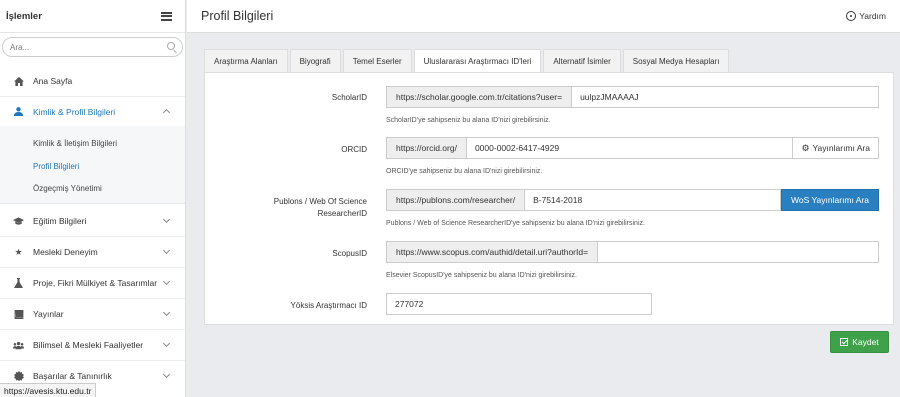 The image size is (900, 397). Describe the element at coordinates (872, 16) in the screenshot. I see `help-label: Yardım` at that location.